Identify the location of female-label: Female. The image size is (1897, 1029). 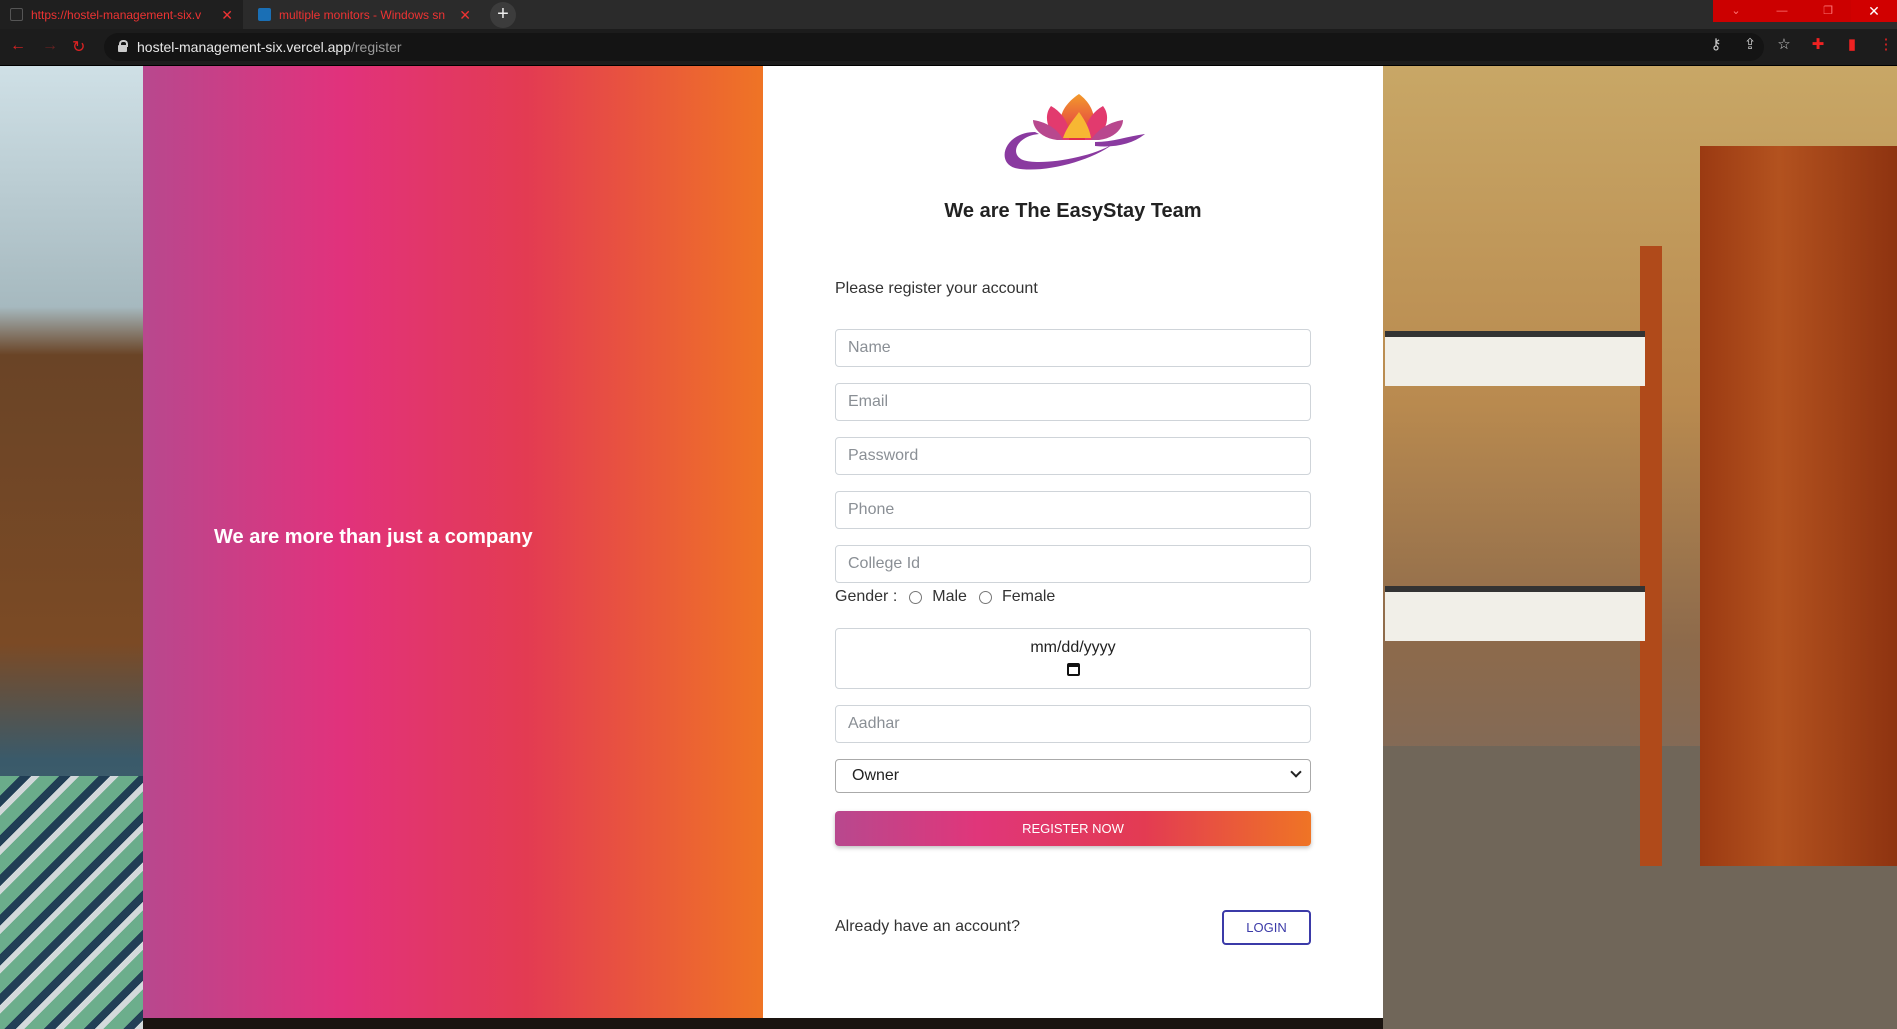
(1028, 597).